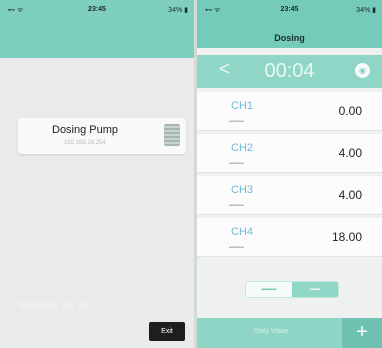 This screenshot has height=348, width=382. I want to click on daily-value-button: Daily Value, so click(271, 331).